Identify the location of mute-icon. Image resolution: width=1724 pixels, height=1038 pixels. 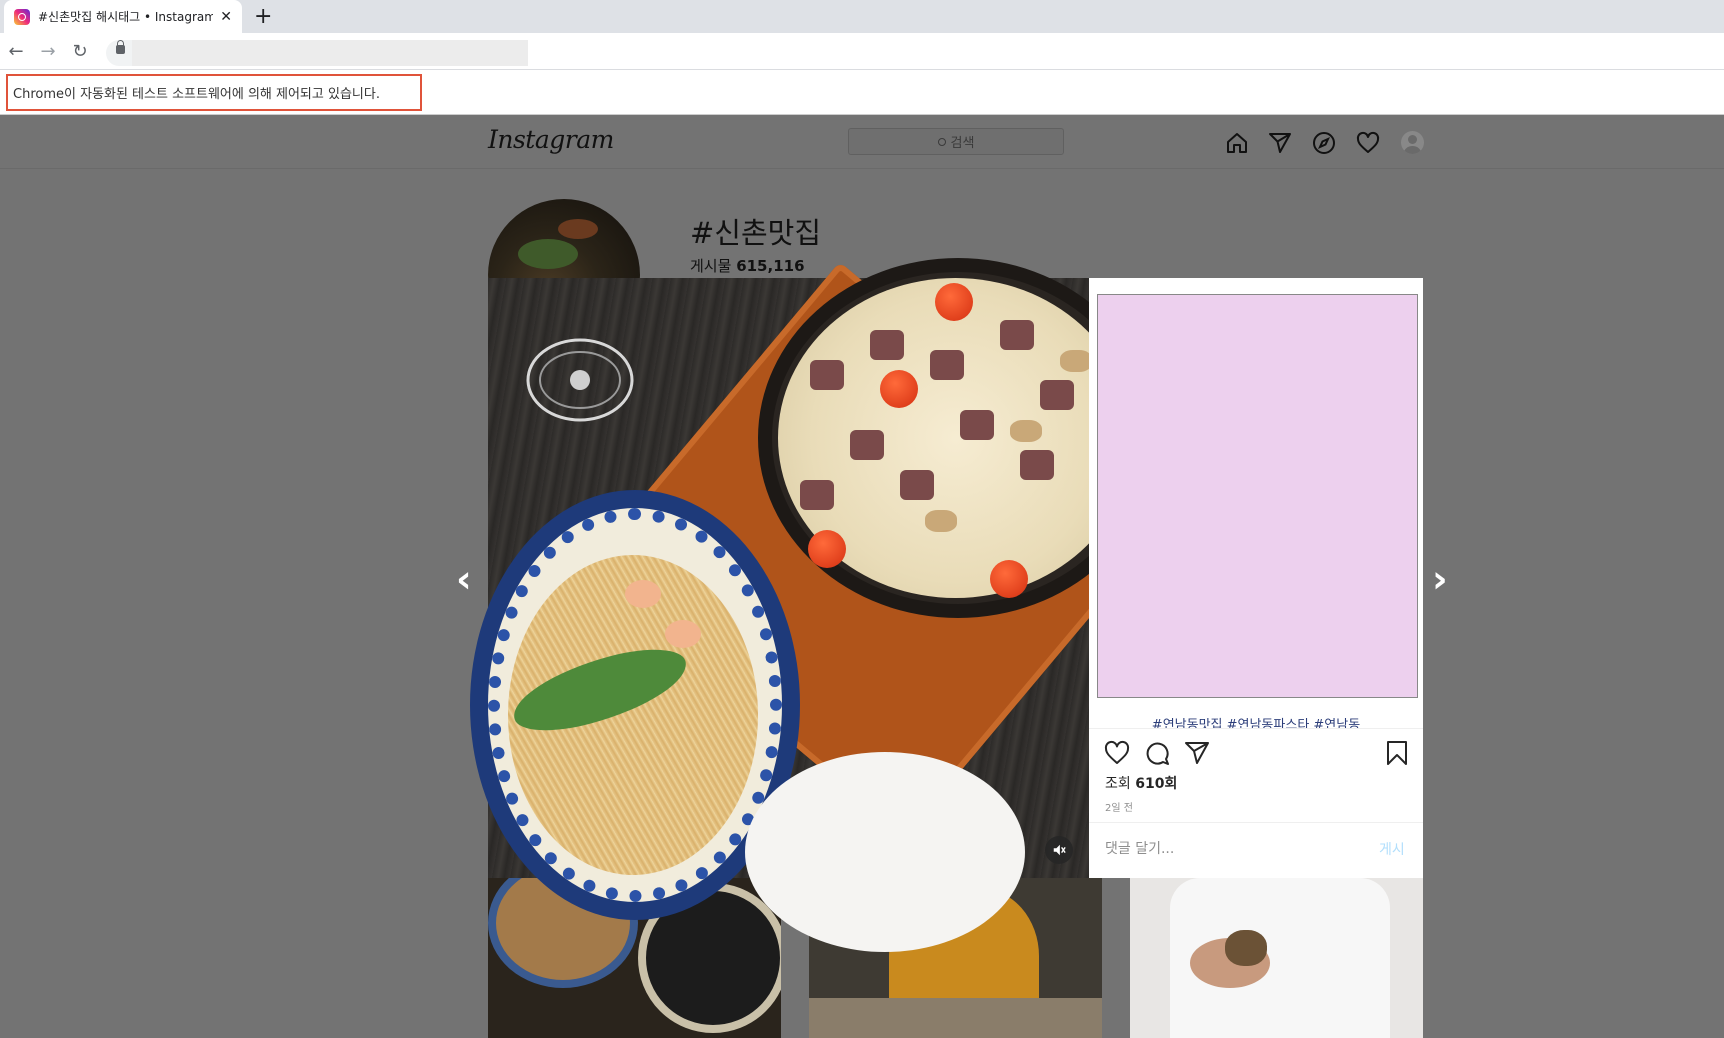
(1059, 850).